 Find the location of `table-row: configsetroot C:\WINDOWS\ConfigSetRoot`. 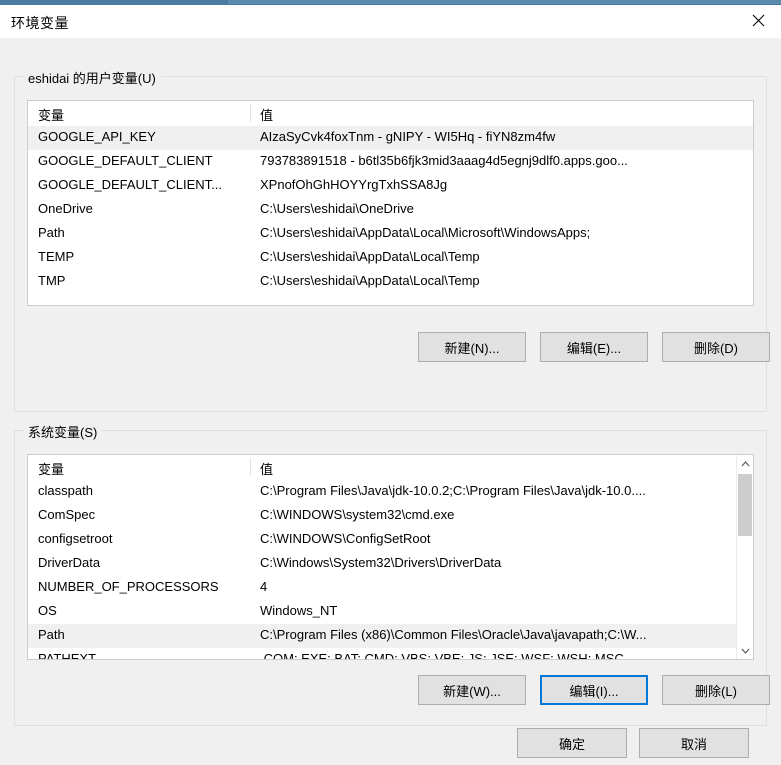

table-row: configsetroot C:\WINDOWS\ConfigSetRoot is located at coordinates (390, 540).